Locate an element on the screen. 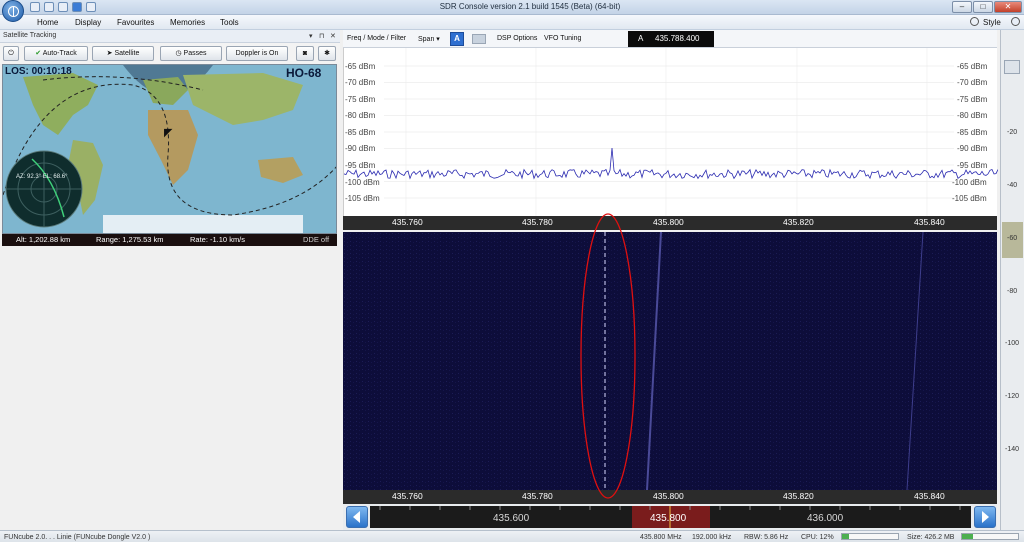 This screenshot has height=542, width=1024. highlight-ellipse is located at coordinates (608, 356).